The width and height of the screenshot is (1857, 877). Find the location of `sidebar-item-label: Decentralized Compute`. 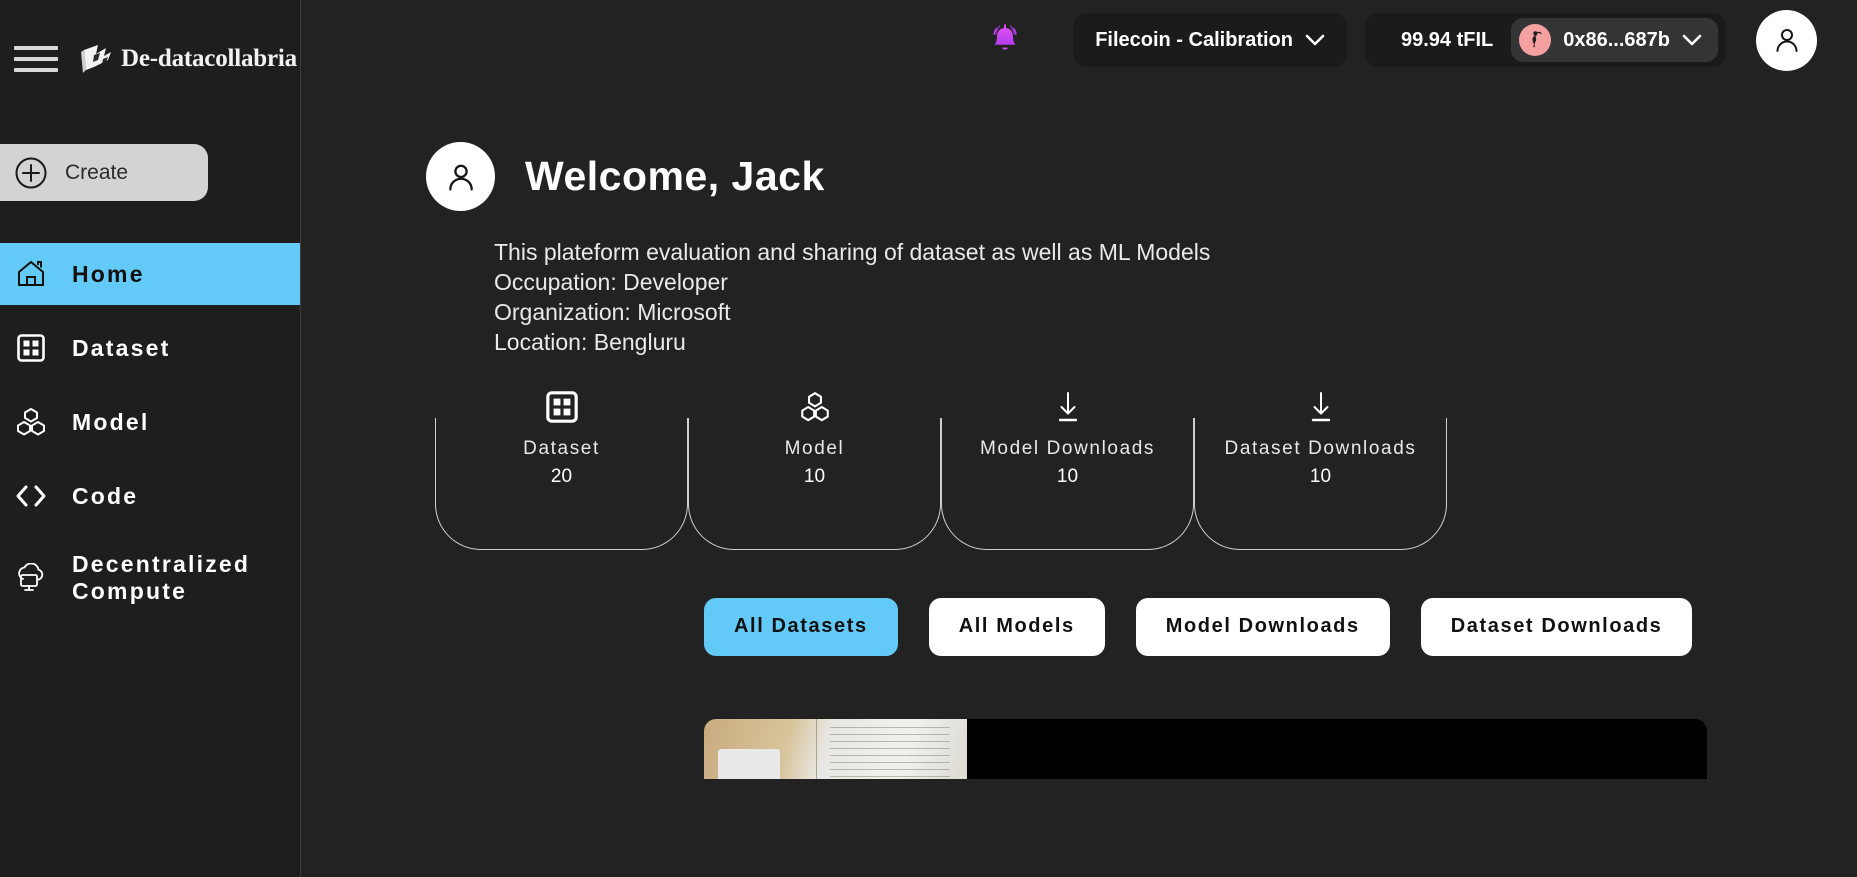

sidebar-item-label: Decentralized Compute is located at coordinates (161, 577).